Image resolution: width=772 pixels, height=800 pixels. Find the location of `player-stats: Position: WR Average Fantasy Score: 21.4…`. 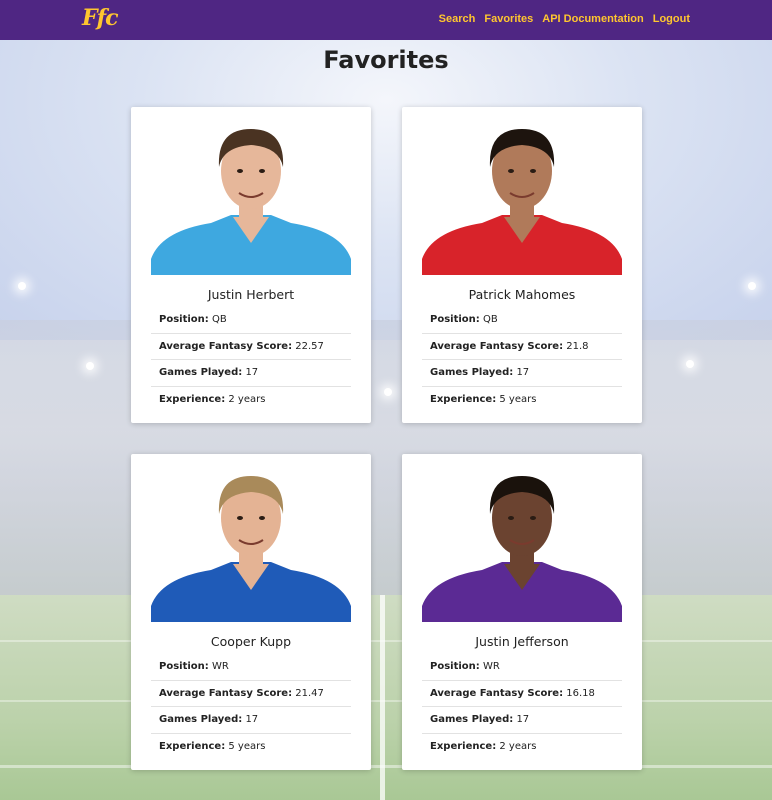

player-stats: Position: WR Average Fantasy Score: 21.4… is located at coordinates (251, 707).